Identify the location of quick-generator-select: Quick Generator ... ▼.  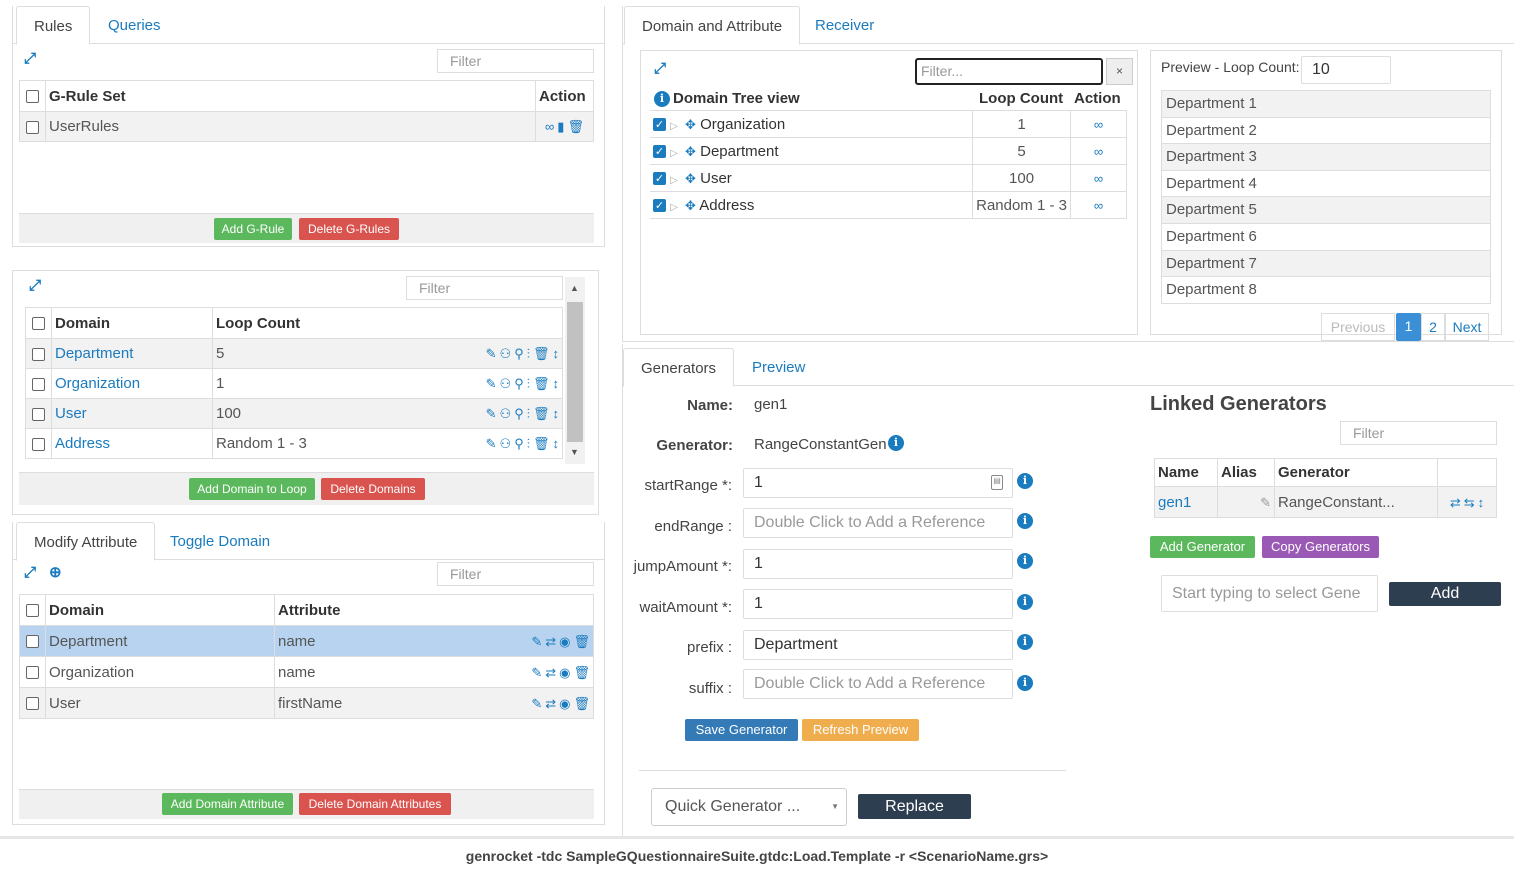
(749, 807).